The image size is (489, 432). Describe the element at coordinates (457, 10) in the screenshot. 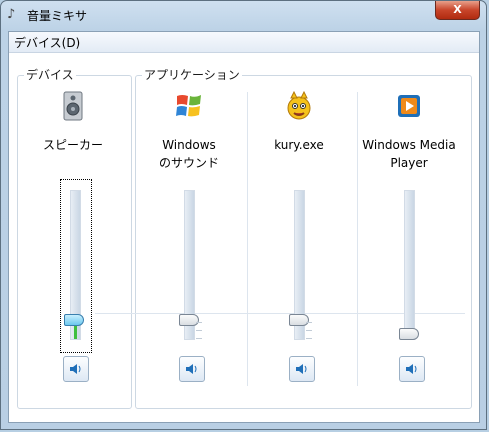

I see `close-button: X` at that location.